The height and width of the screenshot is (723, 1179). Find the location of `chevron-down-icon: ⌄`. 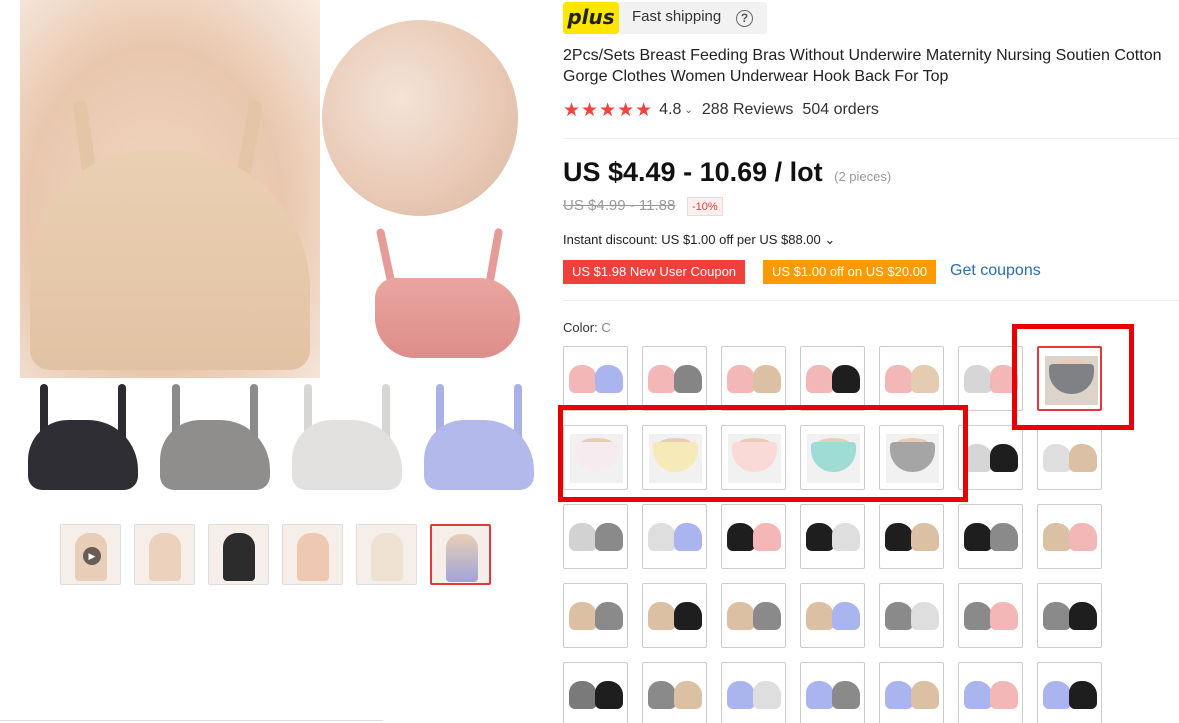

chevron-down-icon: ⌄ is located at coordinates (688, 110).